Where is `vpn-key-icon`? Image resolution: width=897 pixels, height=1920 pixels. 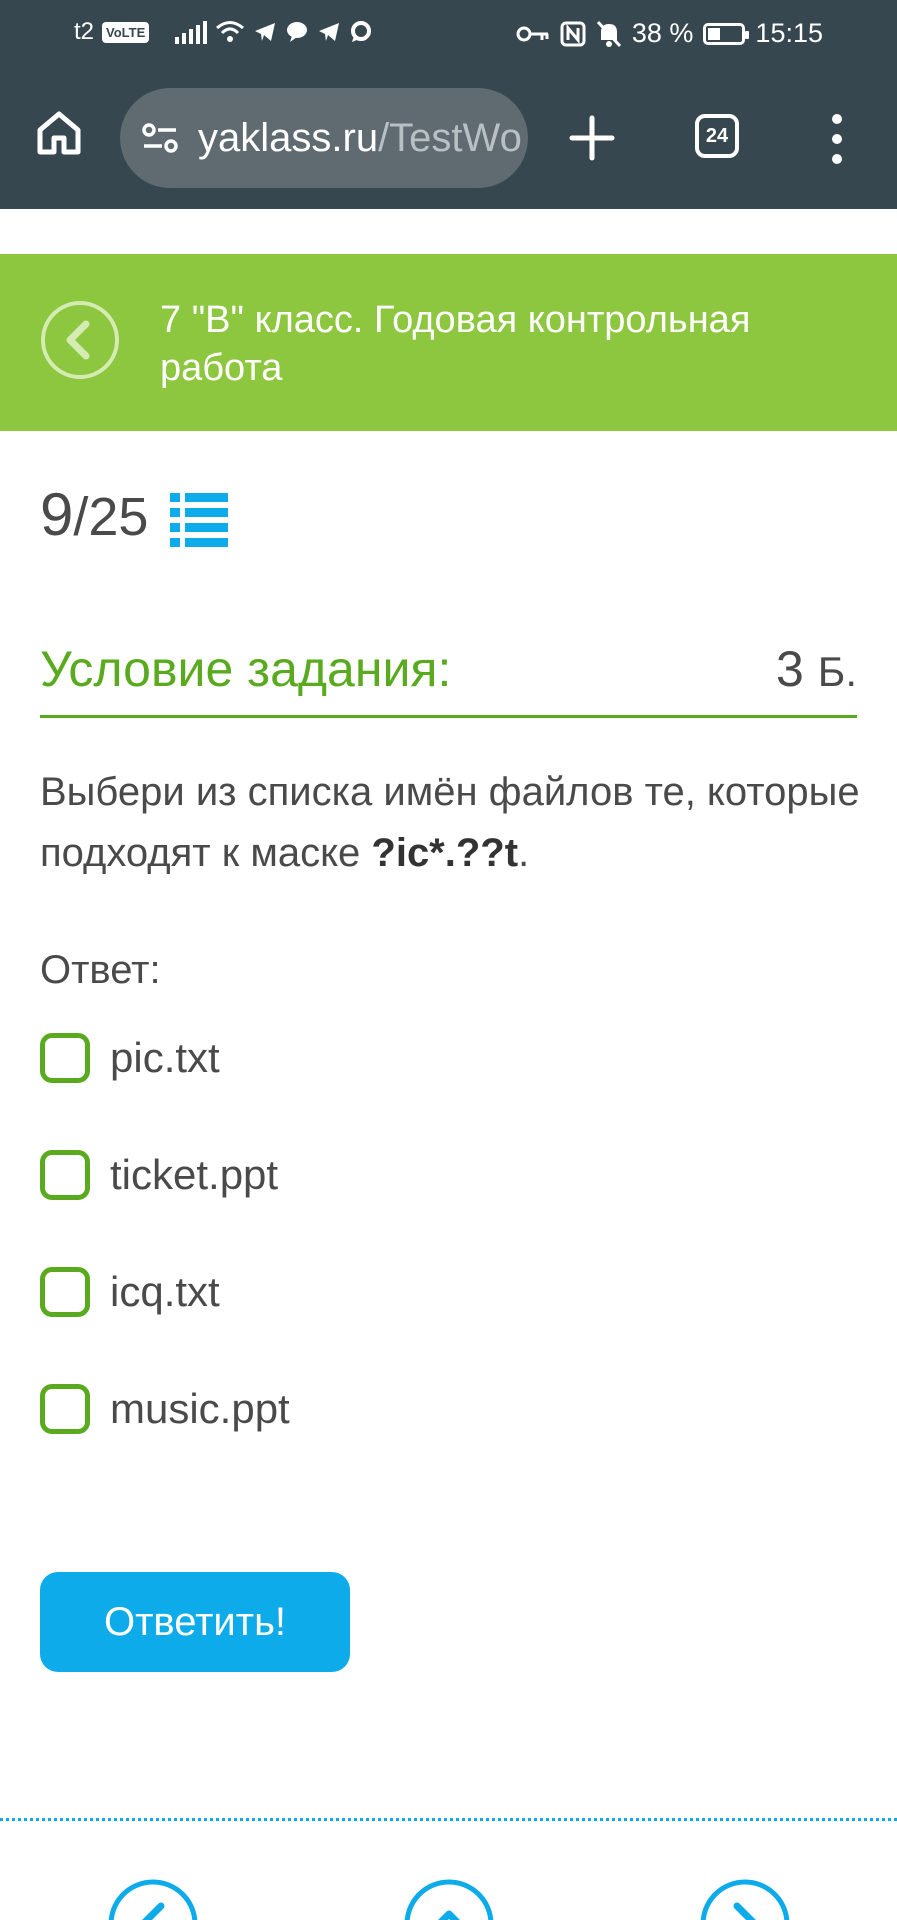 vpn-key-icon is located at coordinates (532, 33).